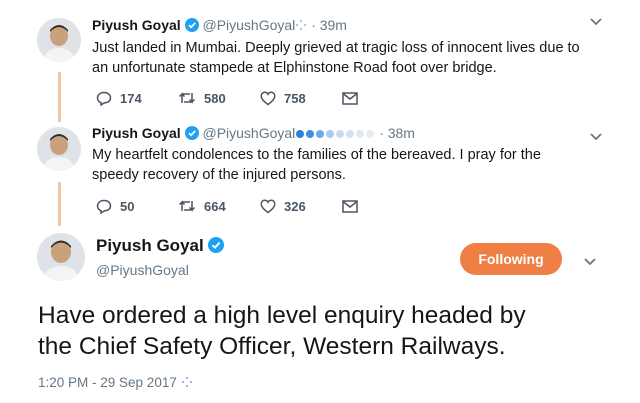  I want to click on main-author: Piyush Goyal @PiyushGoyal, so click(160, 257).